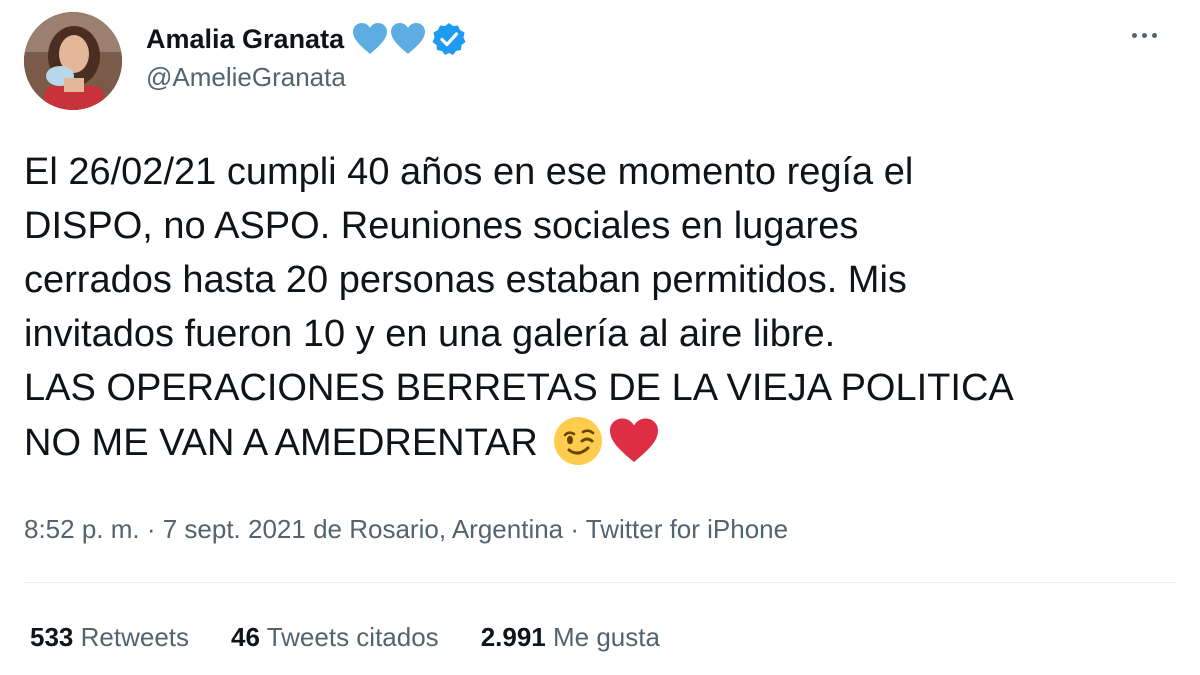 The width and height of the screenshot is (1200, 675). Describe the element at coordinates (513, 637) in the screenshot. I see `likes-count: 2.991` at that location.